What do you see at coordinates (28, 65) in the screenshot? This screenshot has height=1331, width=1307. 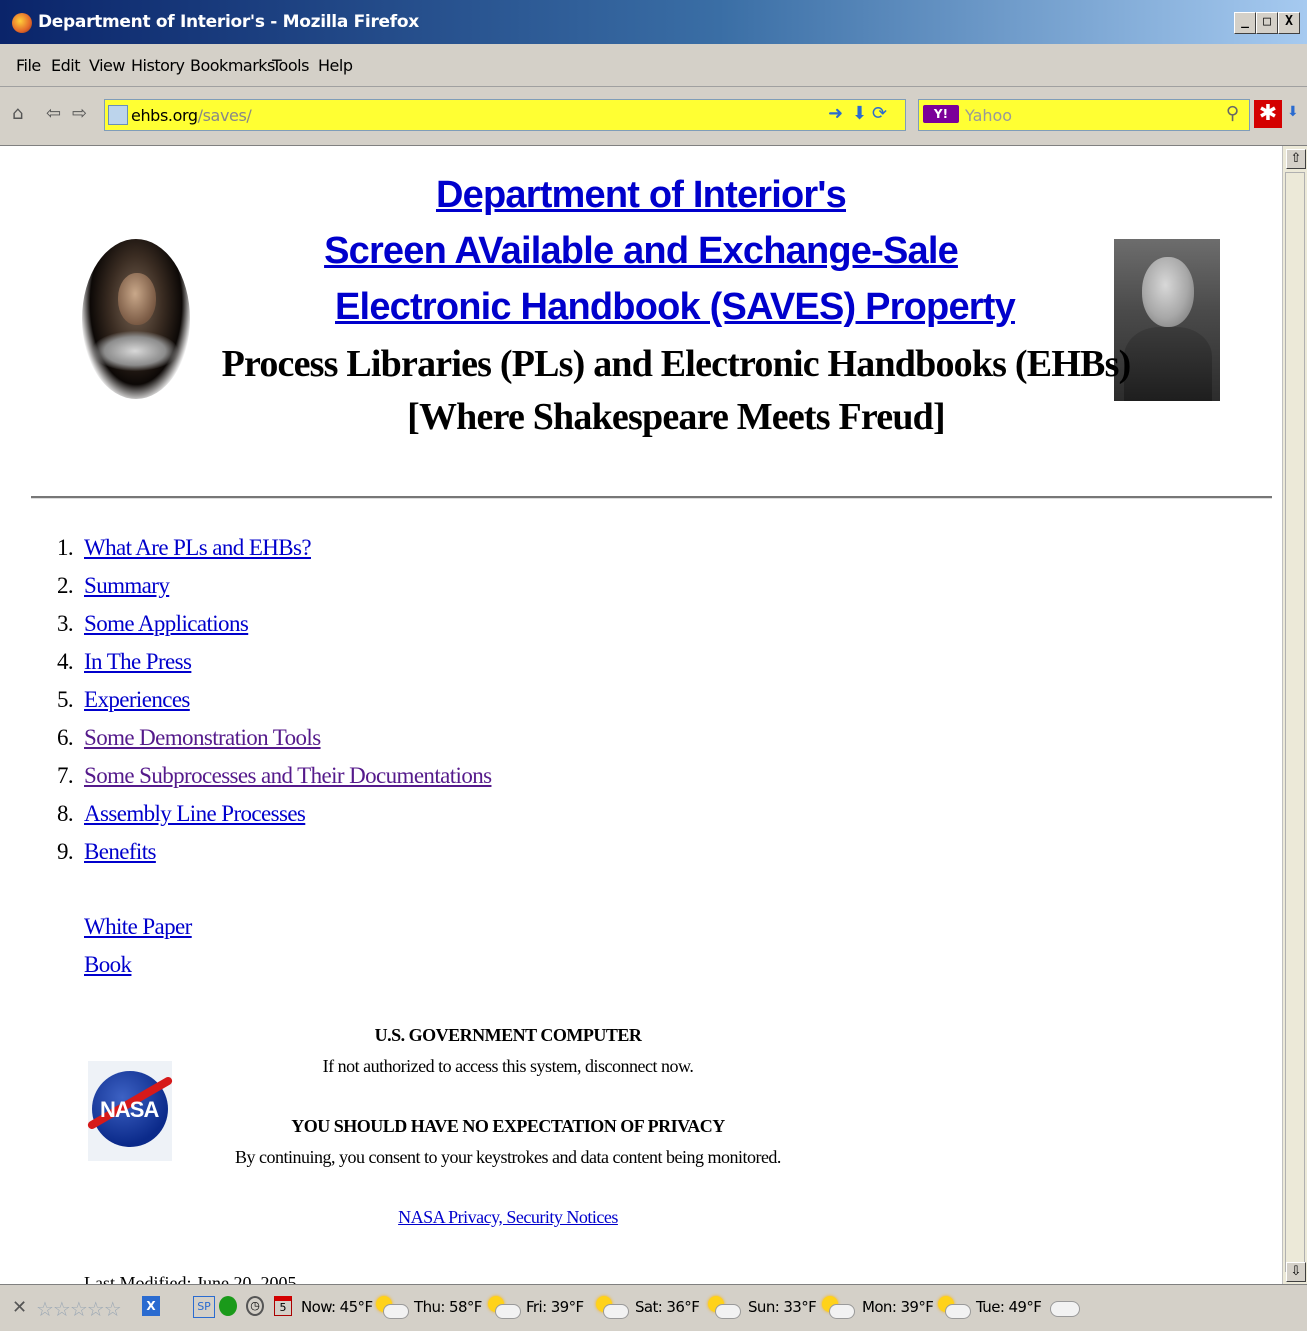 I see `menu-file: File` at bounding box center [28, 65].